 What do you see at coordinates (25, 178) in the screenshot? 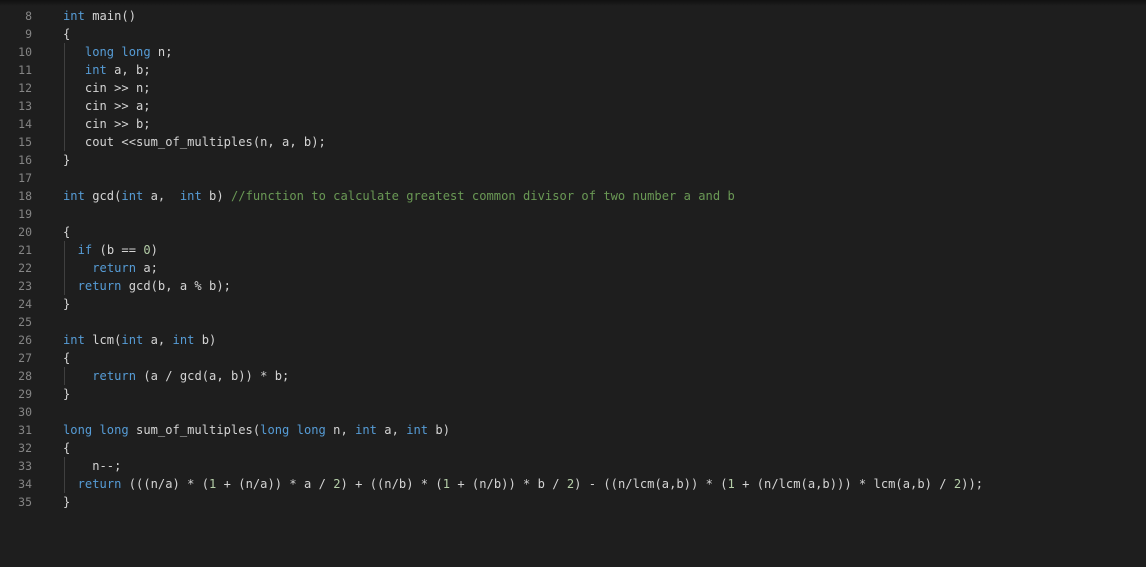
I see `line-number: 17` at bounding box center [25, 178].